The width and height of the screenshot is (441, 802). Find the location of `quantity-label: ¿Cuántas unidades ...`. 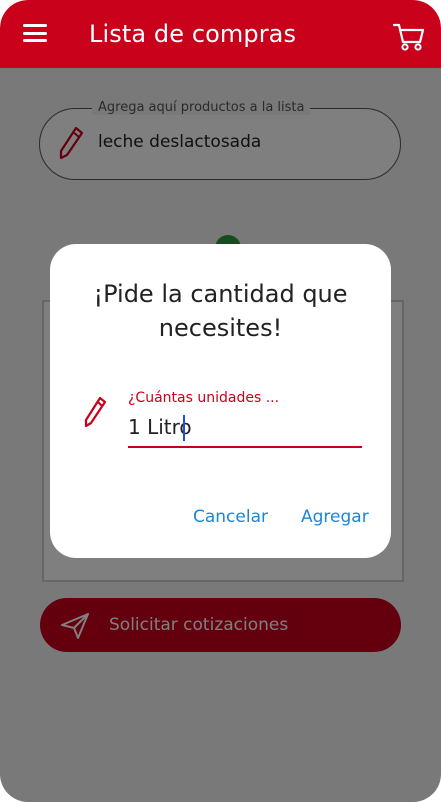

quantity-label: ¿Cuántas unidades ... is located at coordinates (204, 398).